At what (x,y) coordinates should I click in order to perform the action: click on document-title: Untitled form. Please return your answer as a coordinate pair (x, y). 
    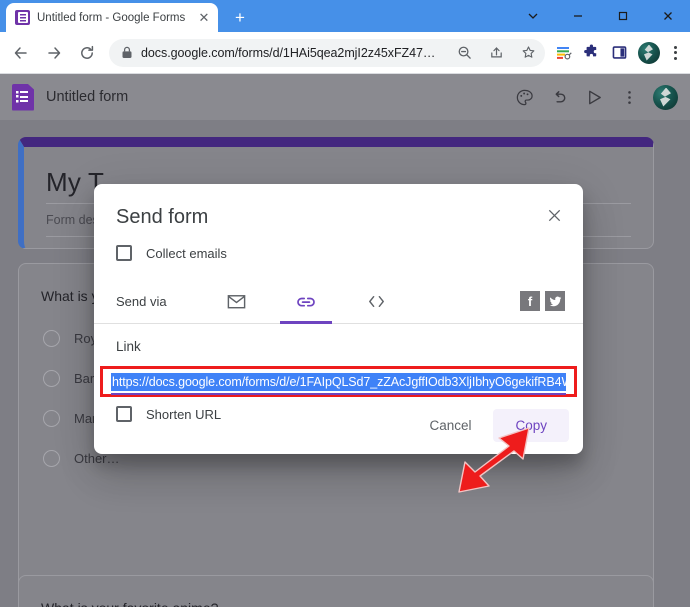
    Looking at the image, I should click on (273, 97).